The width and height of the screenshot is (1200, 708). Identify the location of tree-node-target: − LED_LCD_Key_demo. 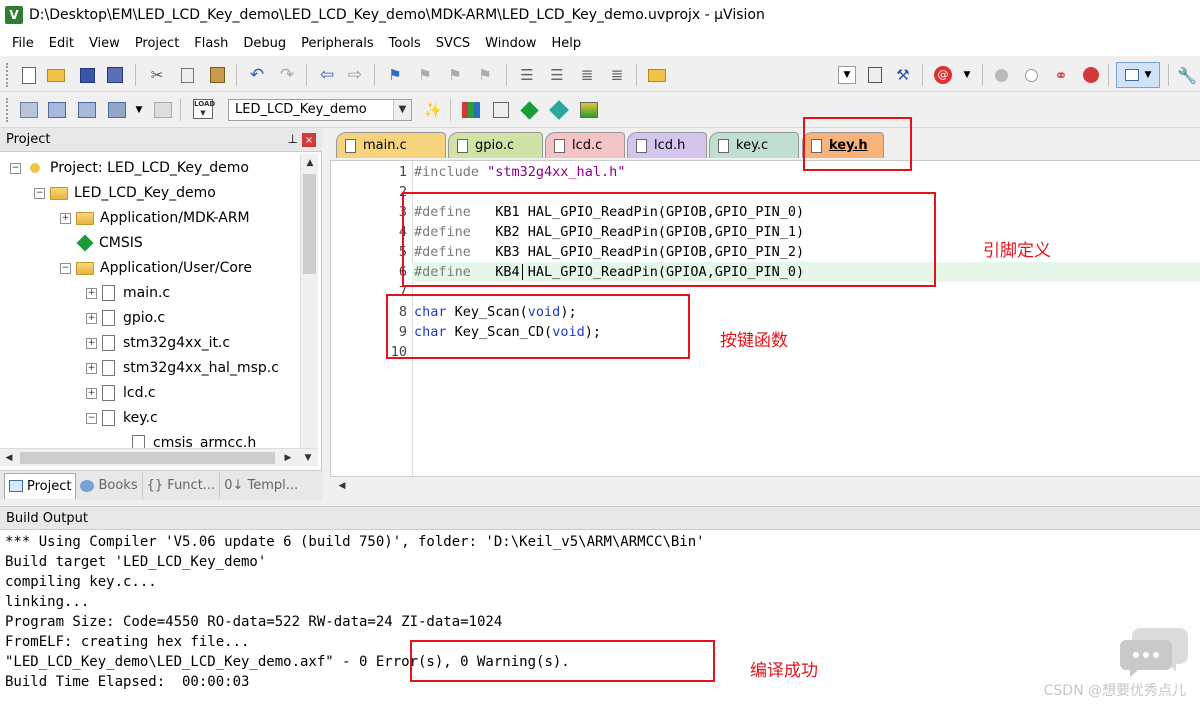
(125, 193).